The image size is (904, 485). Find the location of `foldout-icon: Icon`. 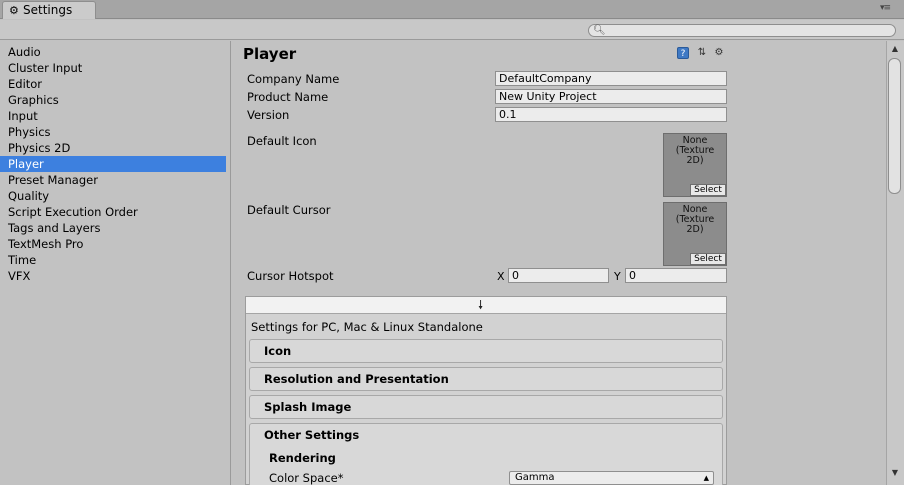

foldout-icon: Icon is located at coordinates (486, 351).